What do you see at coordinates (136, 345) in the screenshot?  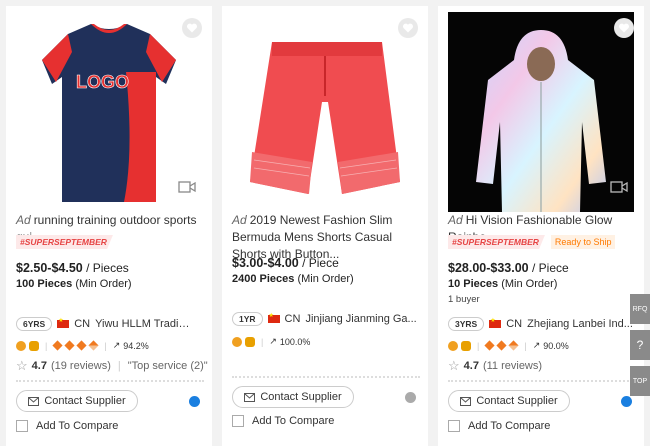 I see `response-rate: 94.2%` at bounding box center [136, 345].